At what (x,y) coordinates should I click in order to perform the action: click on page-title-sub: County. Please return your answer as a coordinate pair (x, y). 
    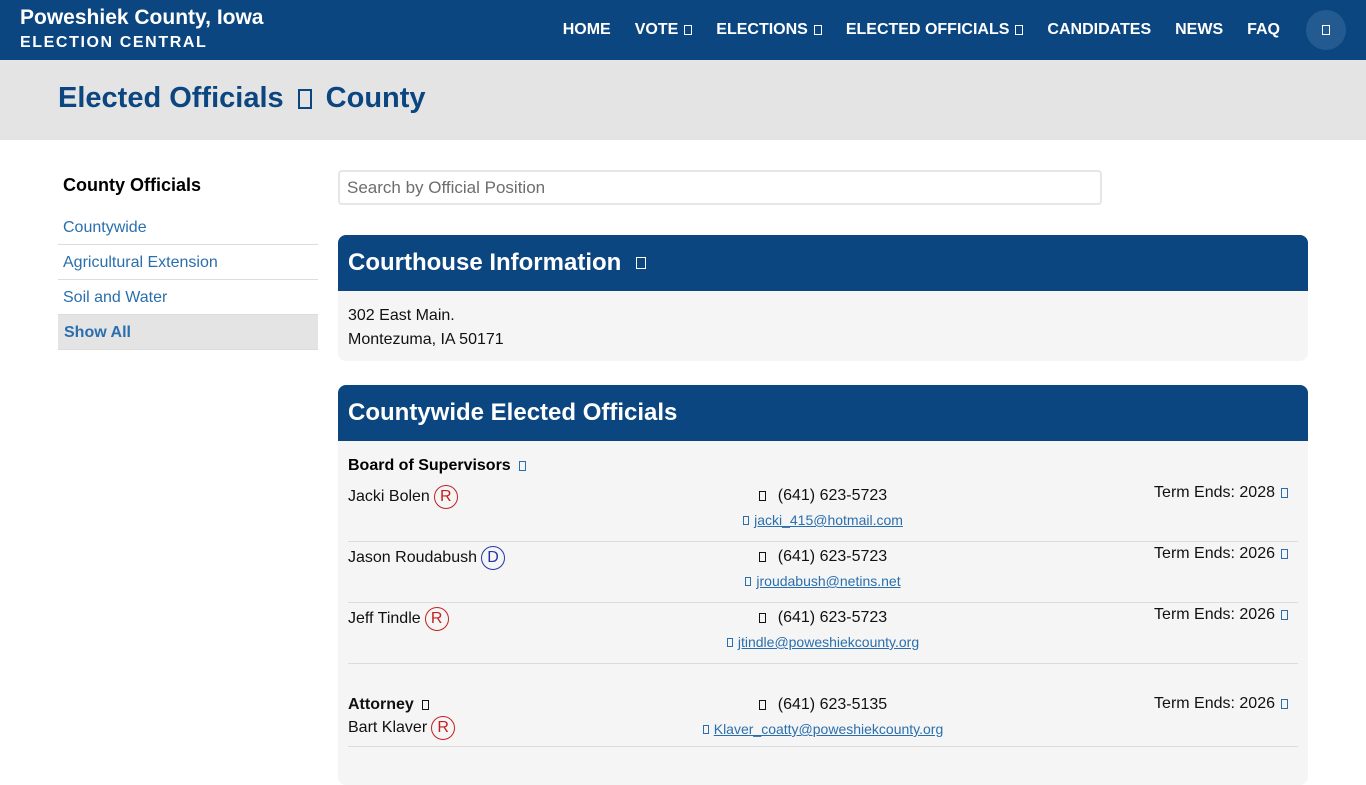
    Looking at the image, I should click on (375, 98).